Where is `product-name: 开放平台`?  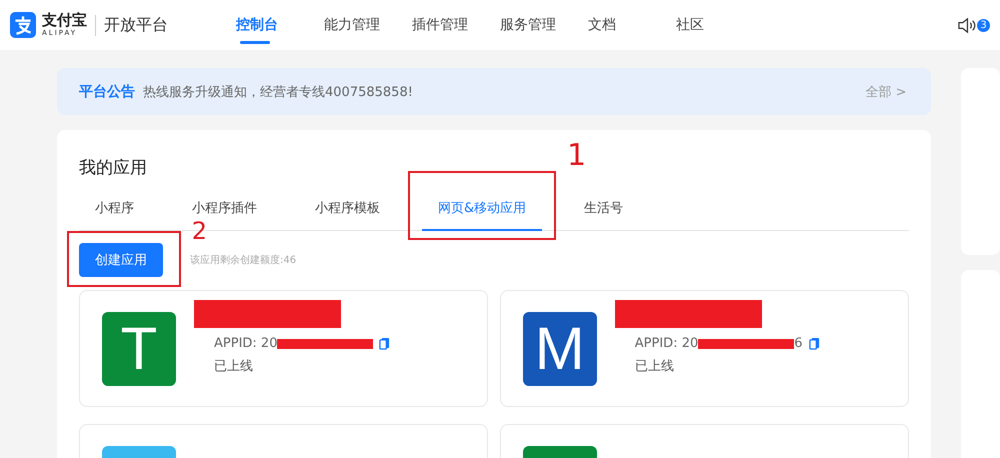
product-name: 开放平台 is located at coordinates (131, 25).